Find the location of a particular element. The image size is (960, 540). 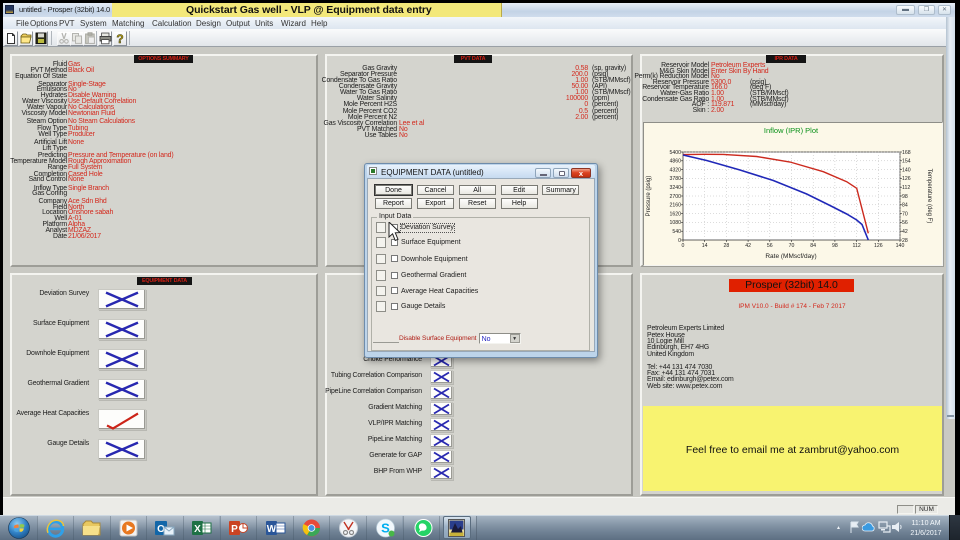

svg-text: 4860 is located at coordinates (675, 162).